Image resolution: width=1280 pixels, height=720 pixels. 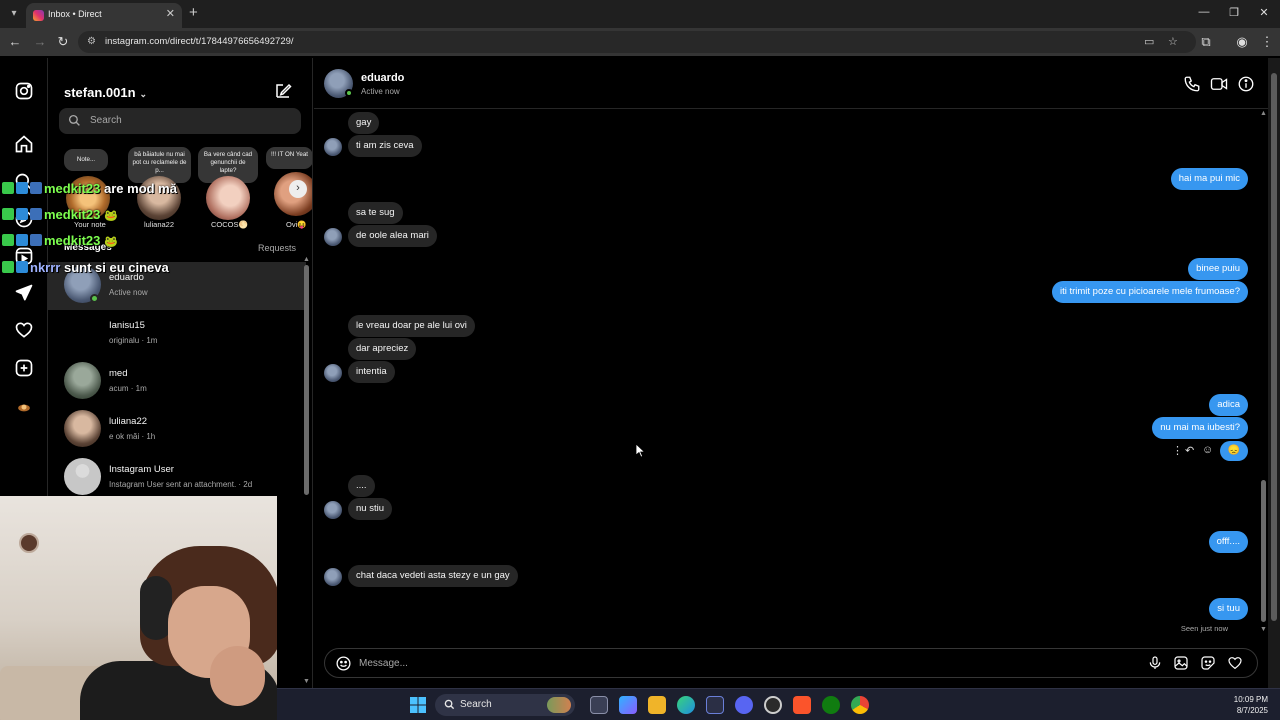 What do you see at coordinates (1181, 663) in the screenshot?
I see `image-icon` at bounding box center [1181, 663].